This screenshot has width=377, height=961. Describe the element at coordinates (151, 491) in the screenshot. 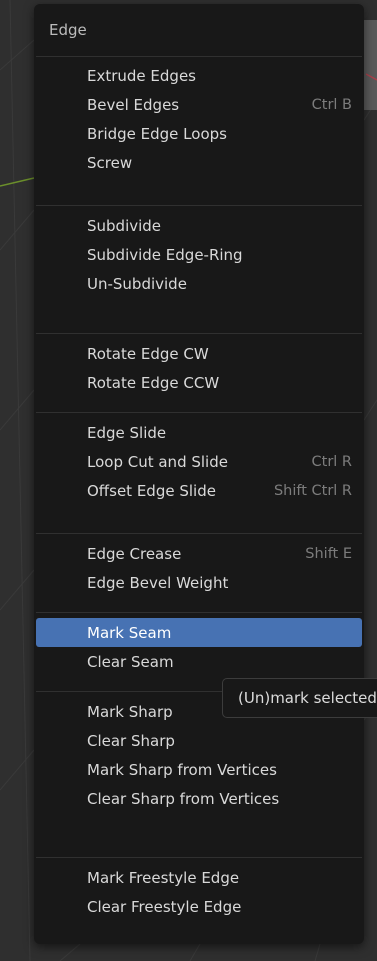

I see `menu-item-label: Offset Edge Slide` at that location.